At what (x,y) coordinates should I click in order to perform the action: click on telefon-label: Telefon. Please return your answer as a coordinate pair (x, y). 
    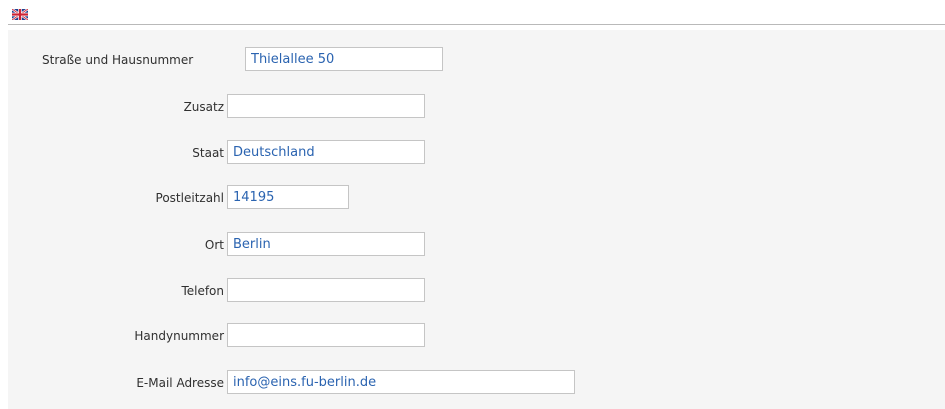
    Looking at the image, I should click on (202, 291).